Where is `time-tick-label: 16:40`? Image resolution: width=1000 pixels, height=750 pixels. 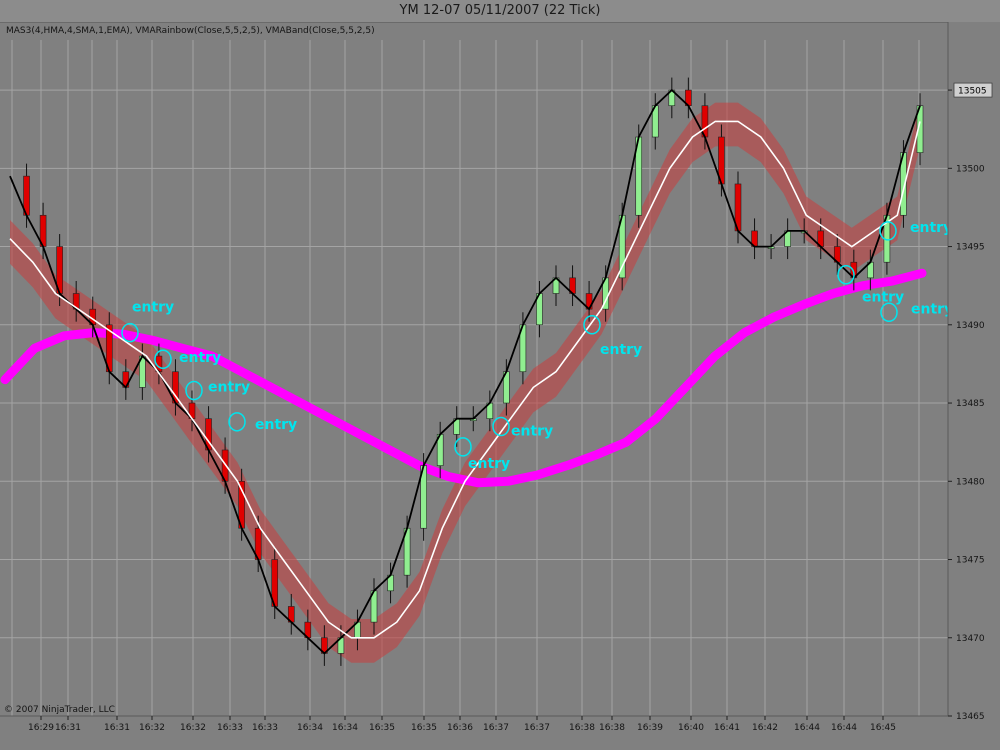 time-tick-label: 16:40 is located at coordinates (691, 728).